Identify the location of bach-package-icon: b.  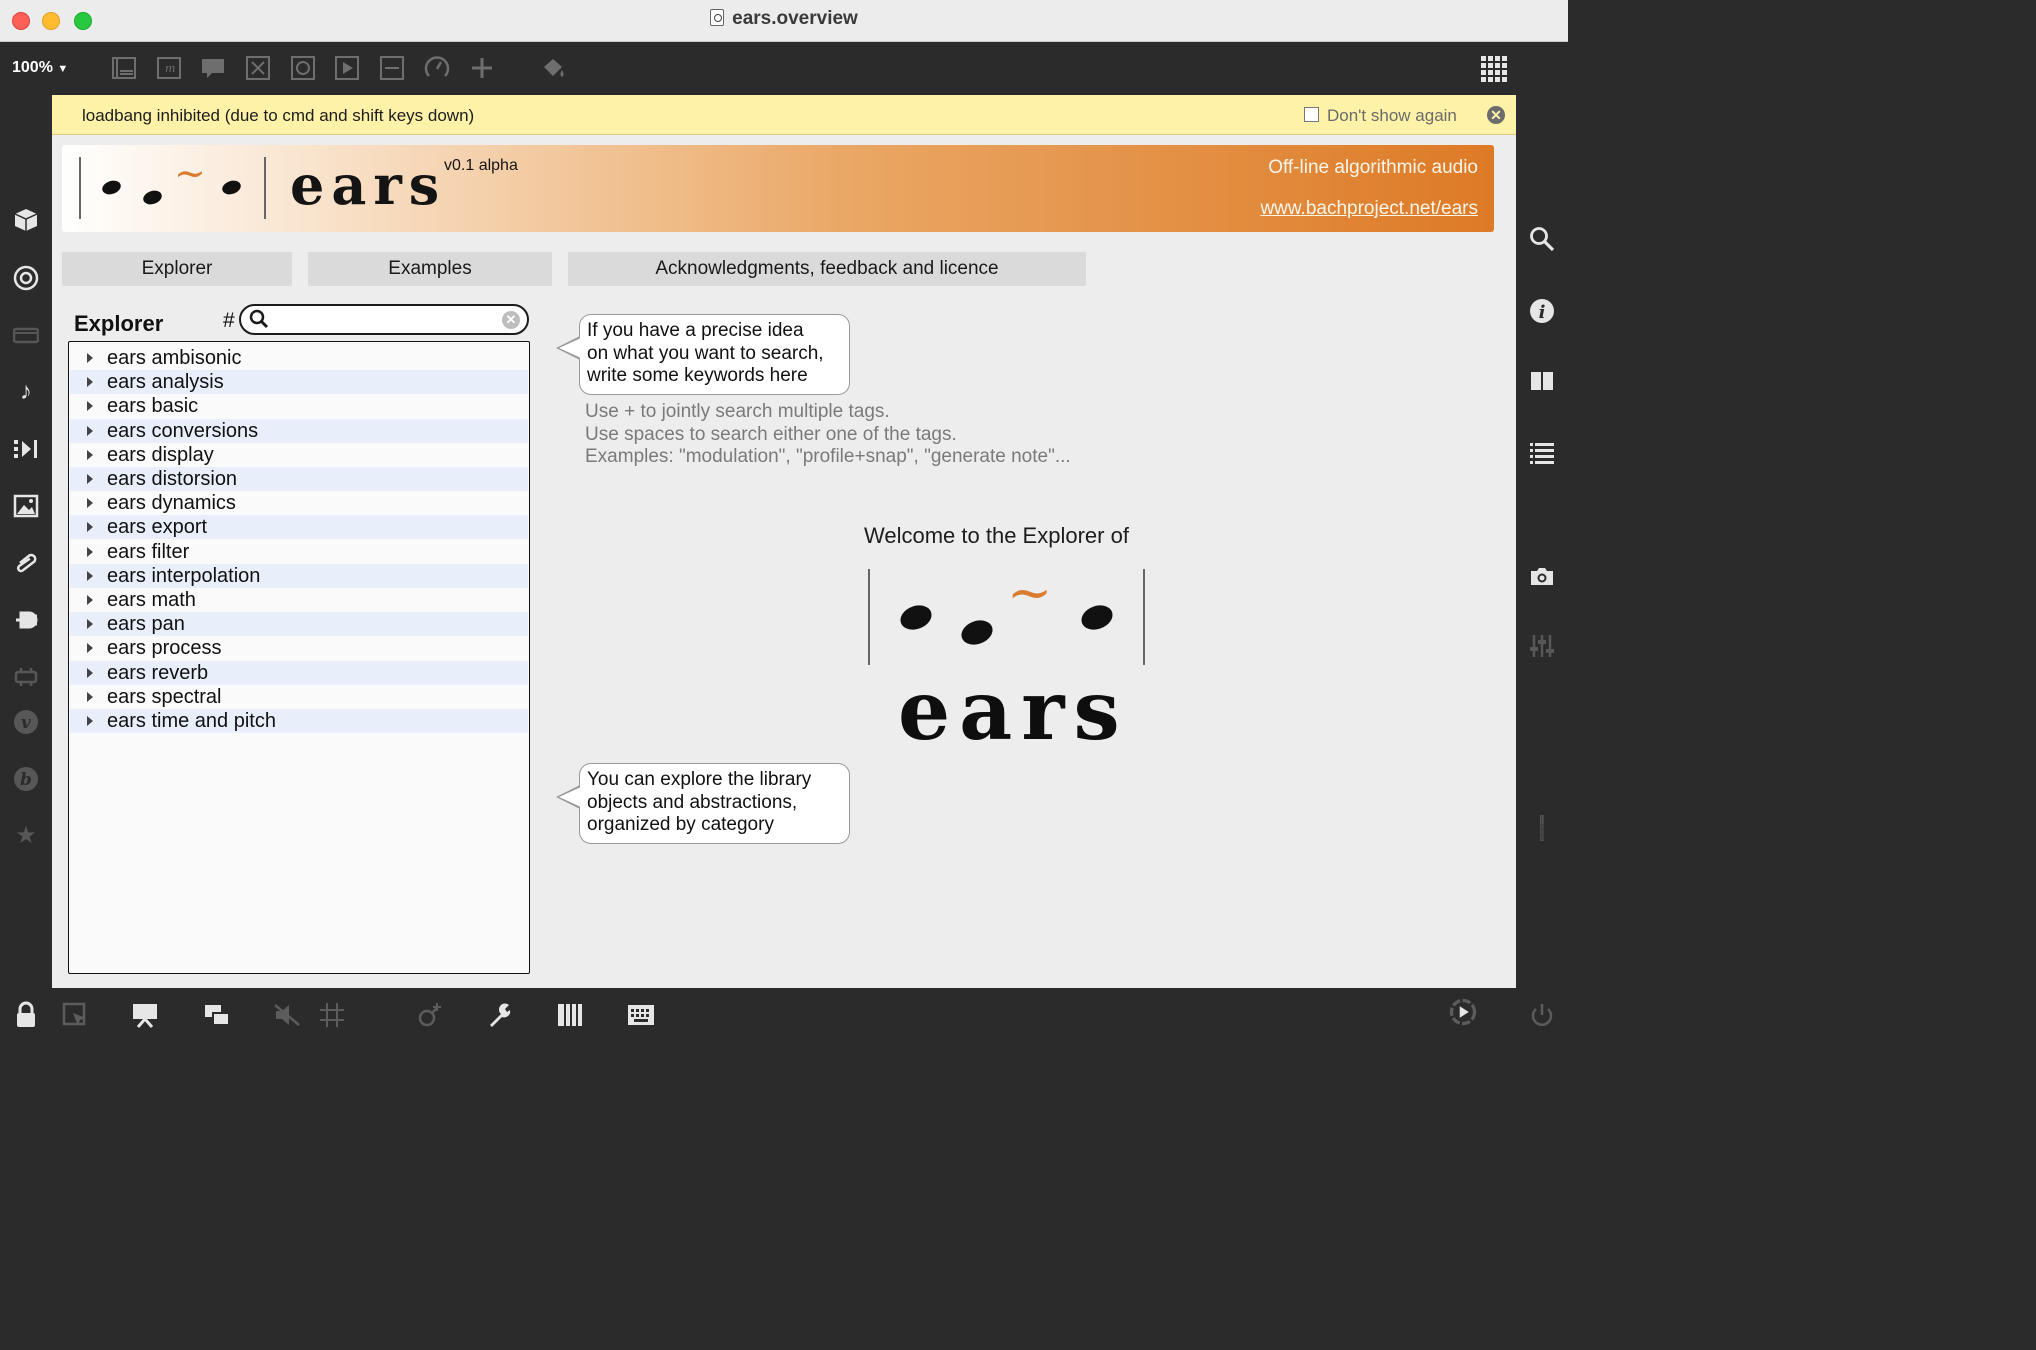
(26, 779).